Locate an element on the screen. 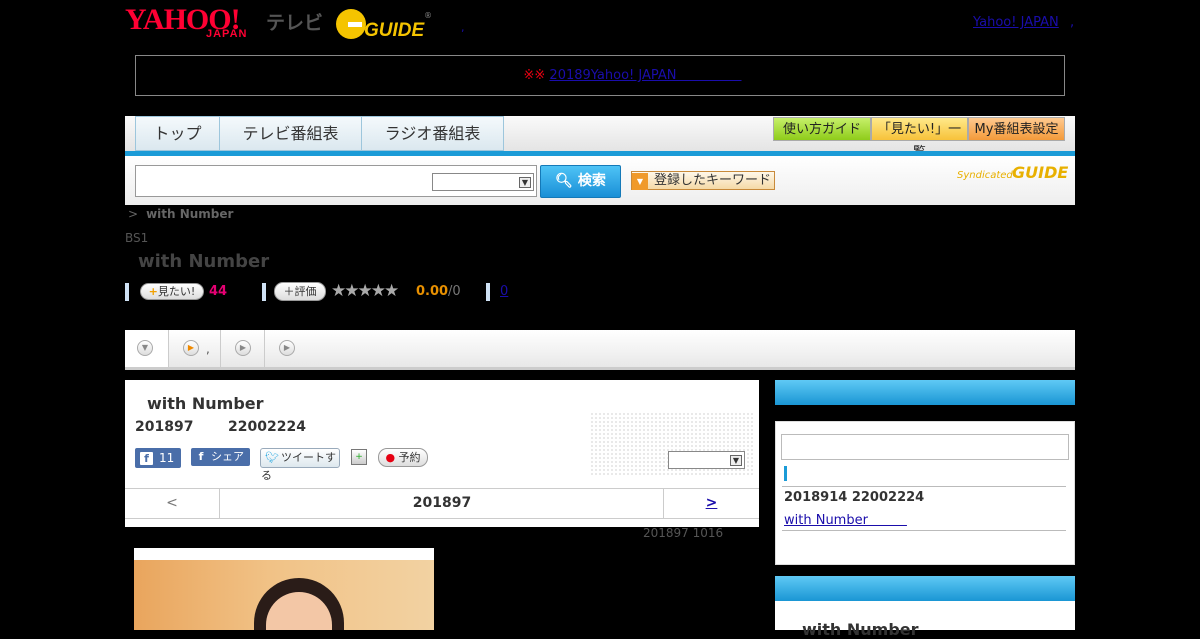 The image size is (1200, 639). reserve-button: ● 予約 is located at coordinates (403, 457).